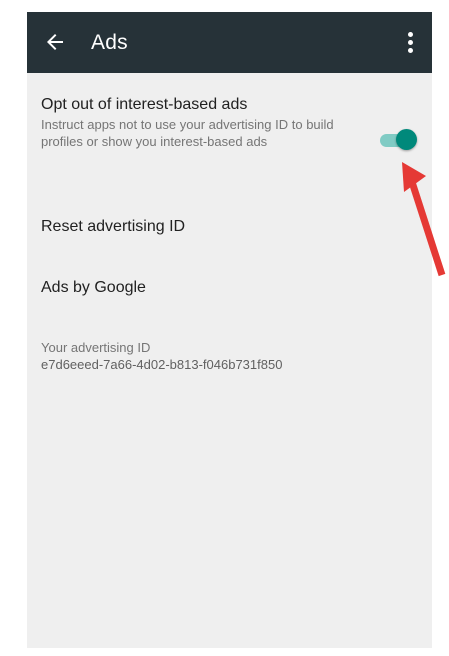  I want to click on advertising-id-value: e7d6eeed-7a66-4d02-b813-f046b731f850, so click(162, 364).